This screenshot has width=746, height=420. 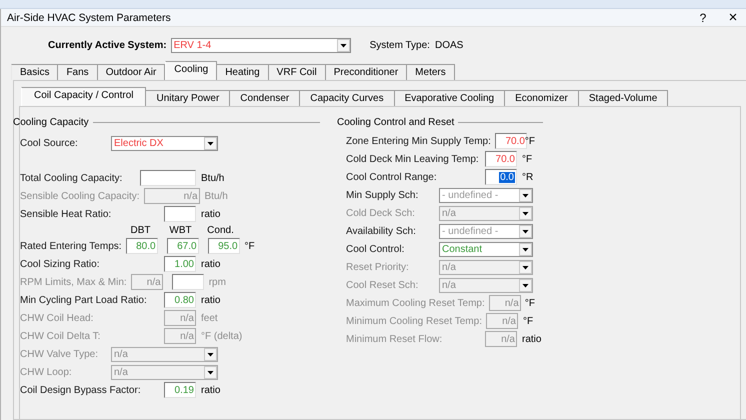 I want to click on text-field: 0.80, so click(x=180, y=300).